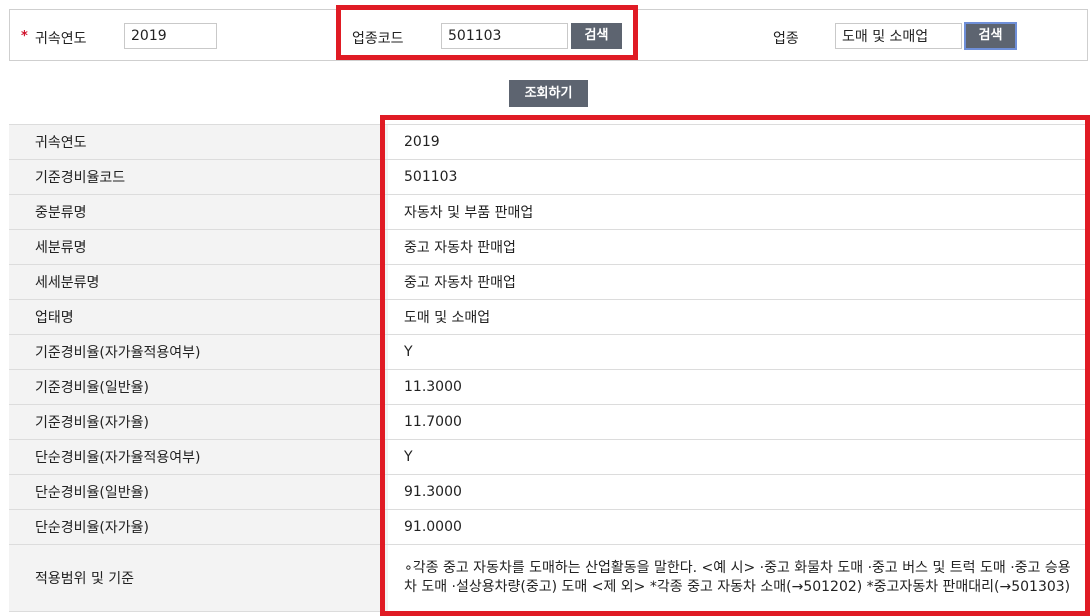  I want to click on table-row: 세세분류명 중고 자동차 판매업, so click(549, 282).